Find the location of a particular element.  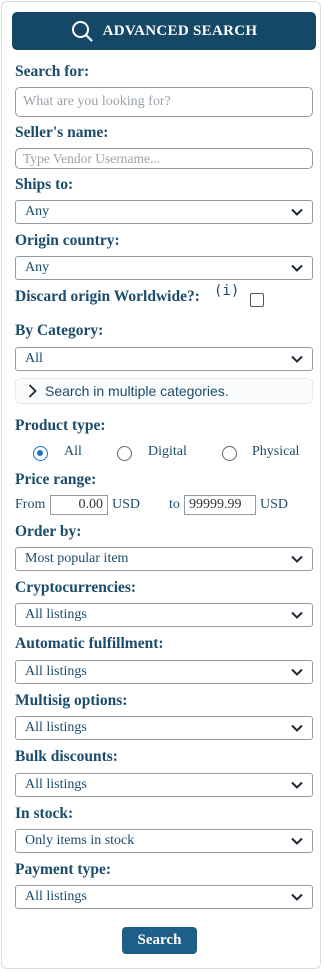

multiple-categories-toggle: Search in multiple categories. is located at coordinates (164, 391).